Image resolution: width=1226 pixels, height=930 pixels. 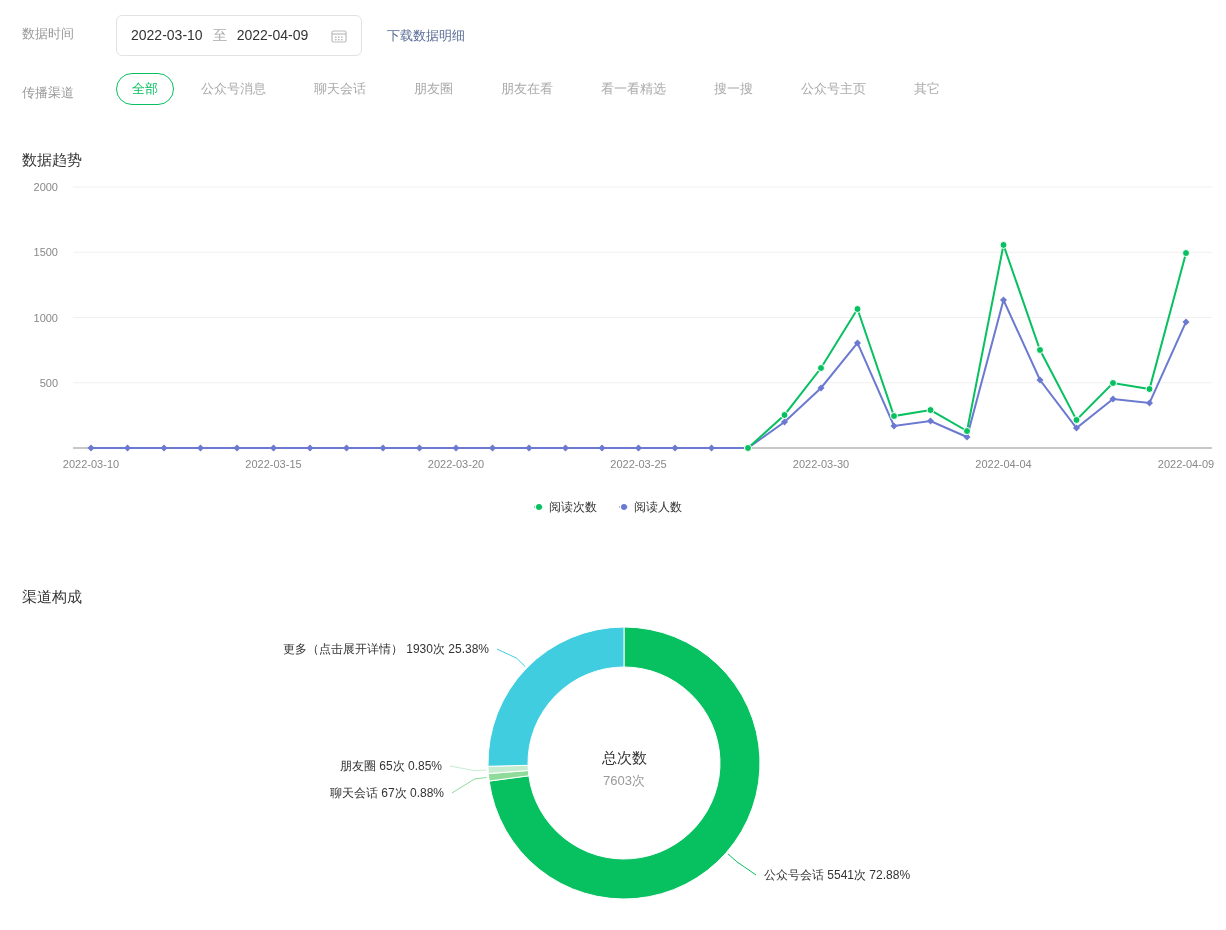 What do you see at coordinates (650, 506) in the screenshot?
I see `legend-item: 阅读人数` at bounding box center [650, 506].